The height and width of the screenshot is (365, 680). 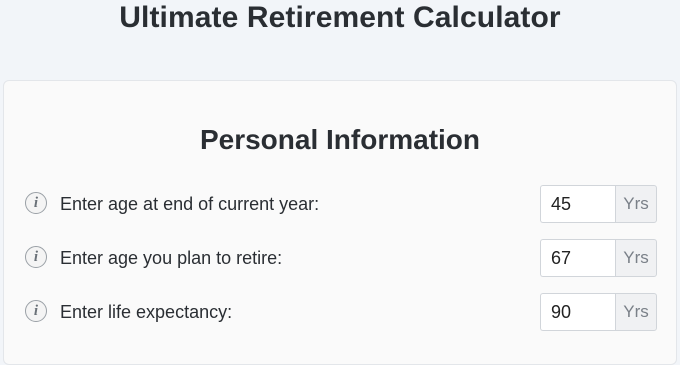 What do you see at coordinates (341, 258) in the screenshot?
I see `retirement-age-row: i Enter age you plan to retire: Yrs` at bounding box center [341, 258].